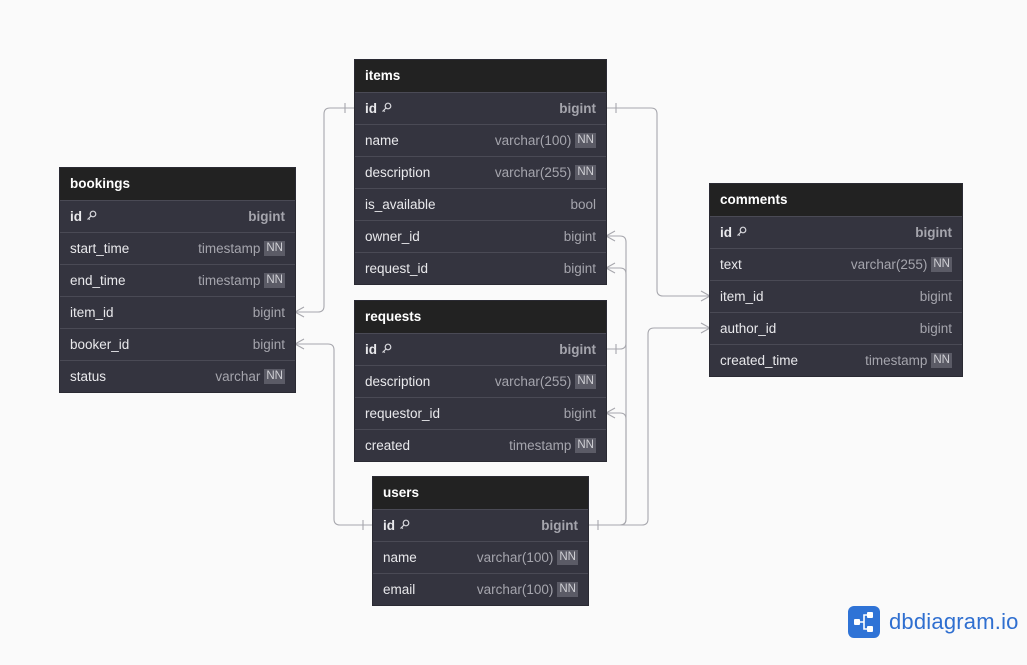 The width and height of the screenshot is (1027, 665). Describe the element at coordinates (388, 445) in the screenshot. I see `field-name-text: created` at that location.